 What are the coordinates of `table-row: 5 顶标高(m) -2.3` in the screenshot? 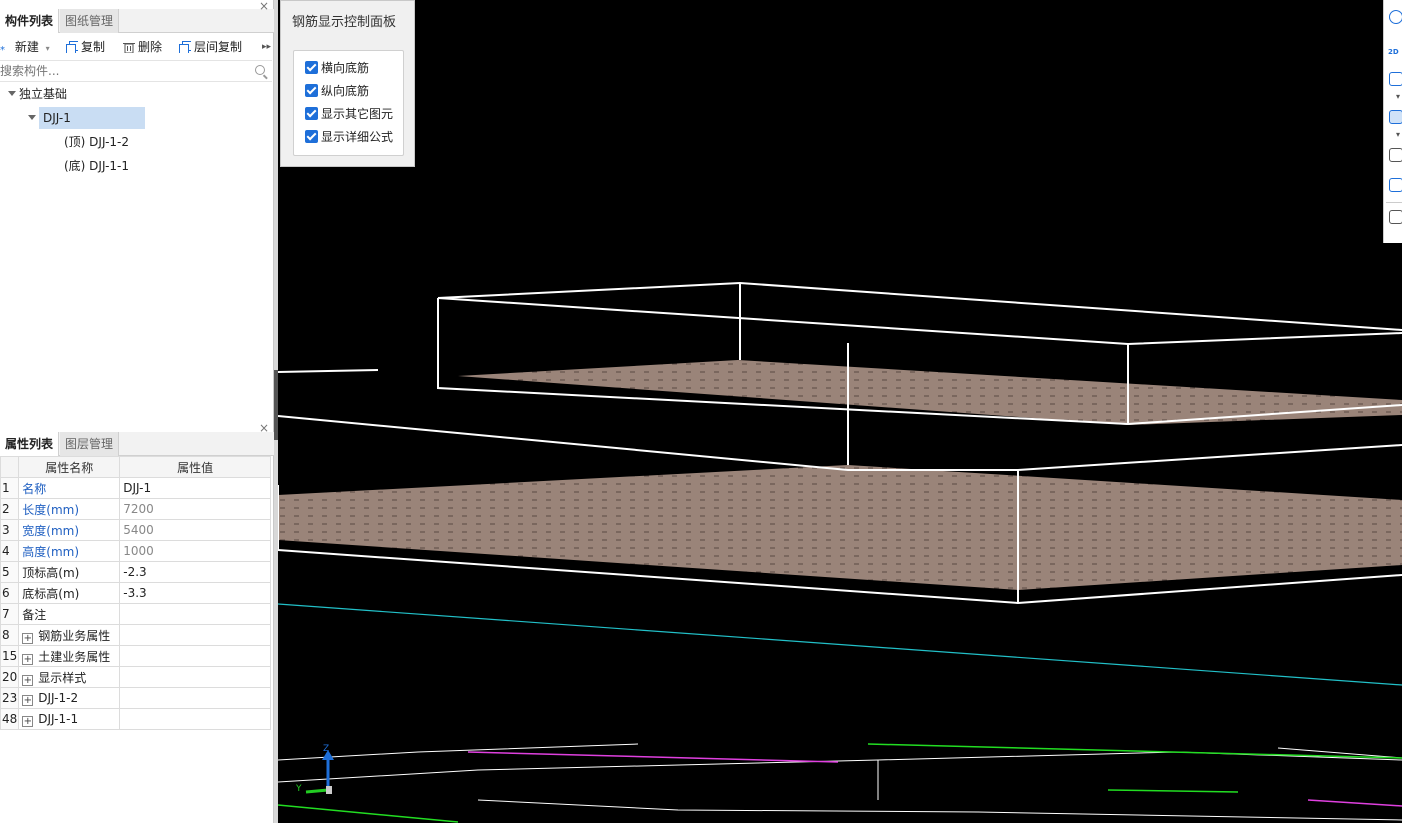 It's located at (135, 572).